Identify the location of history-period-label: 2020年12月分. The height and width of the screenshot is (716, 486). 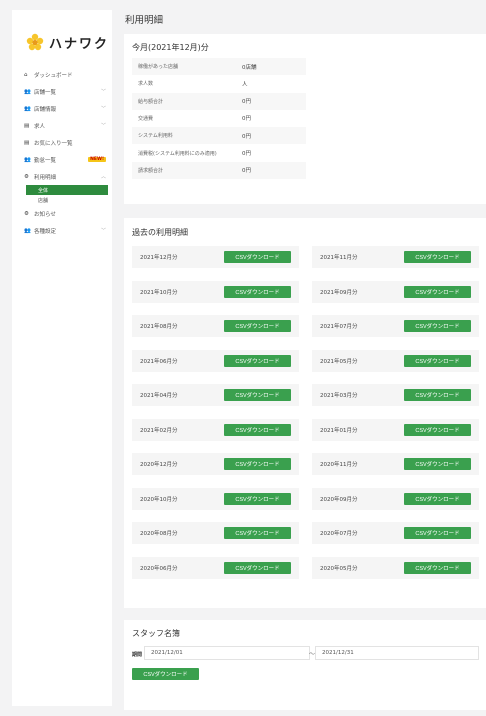
(159, 465).